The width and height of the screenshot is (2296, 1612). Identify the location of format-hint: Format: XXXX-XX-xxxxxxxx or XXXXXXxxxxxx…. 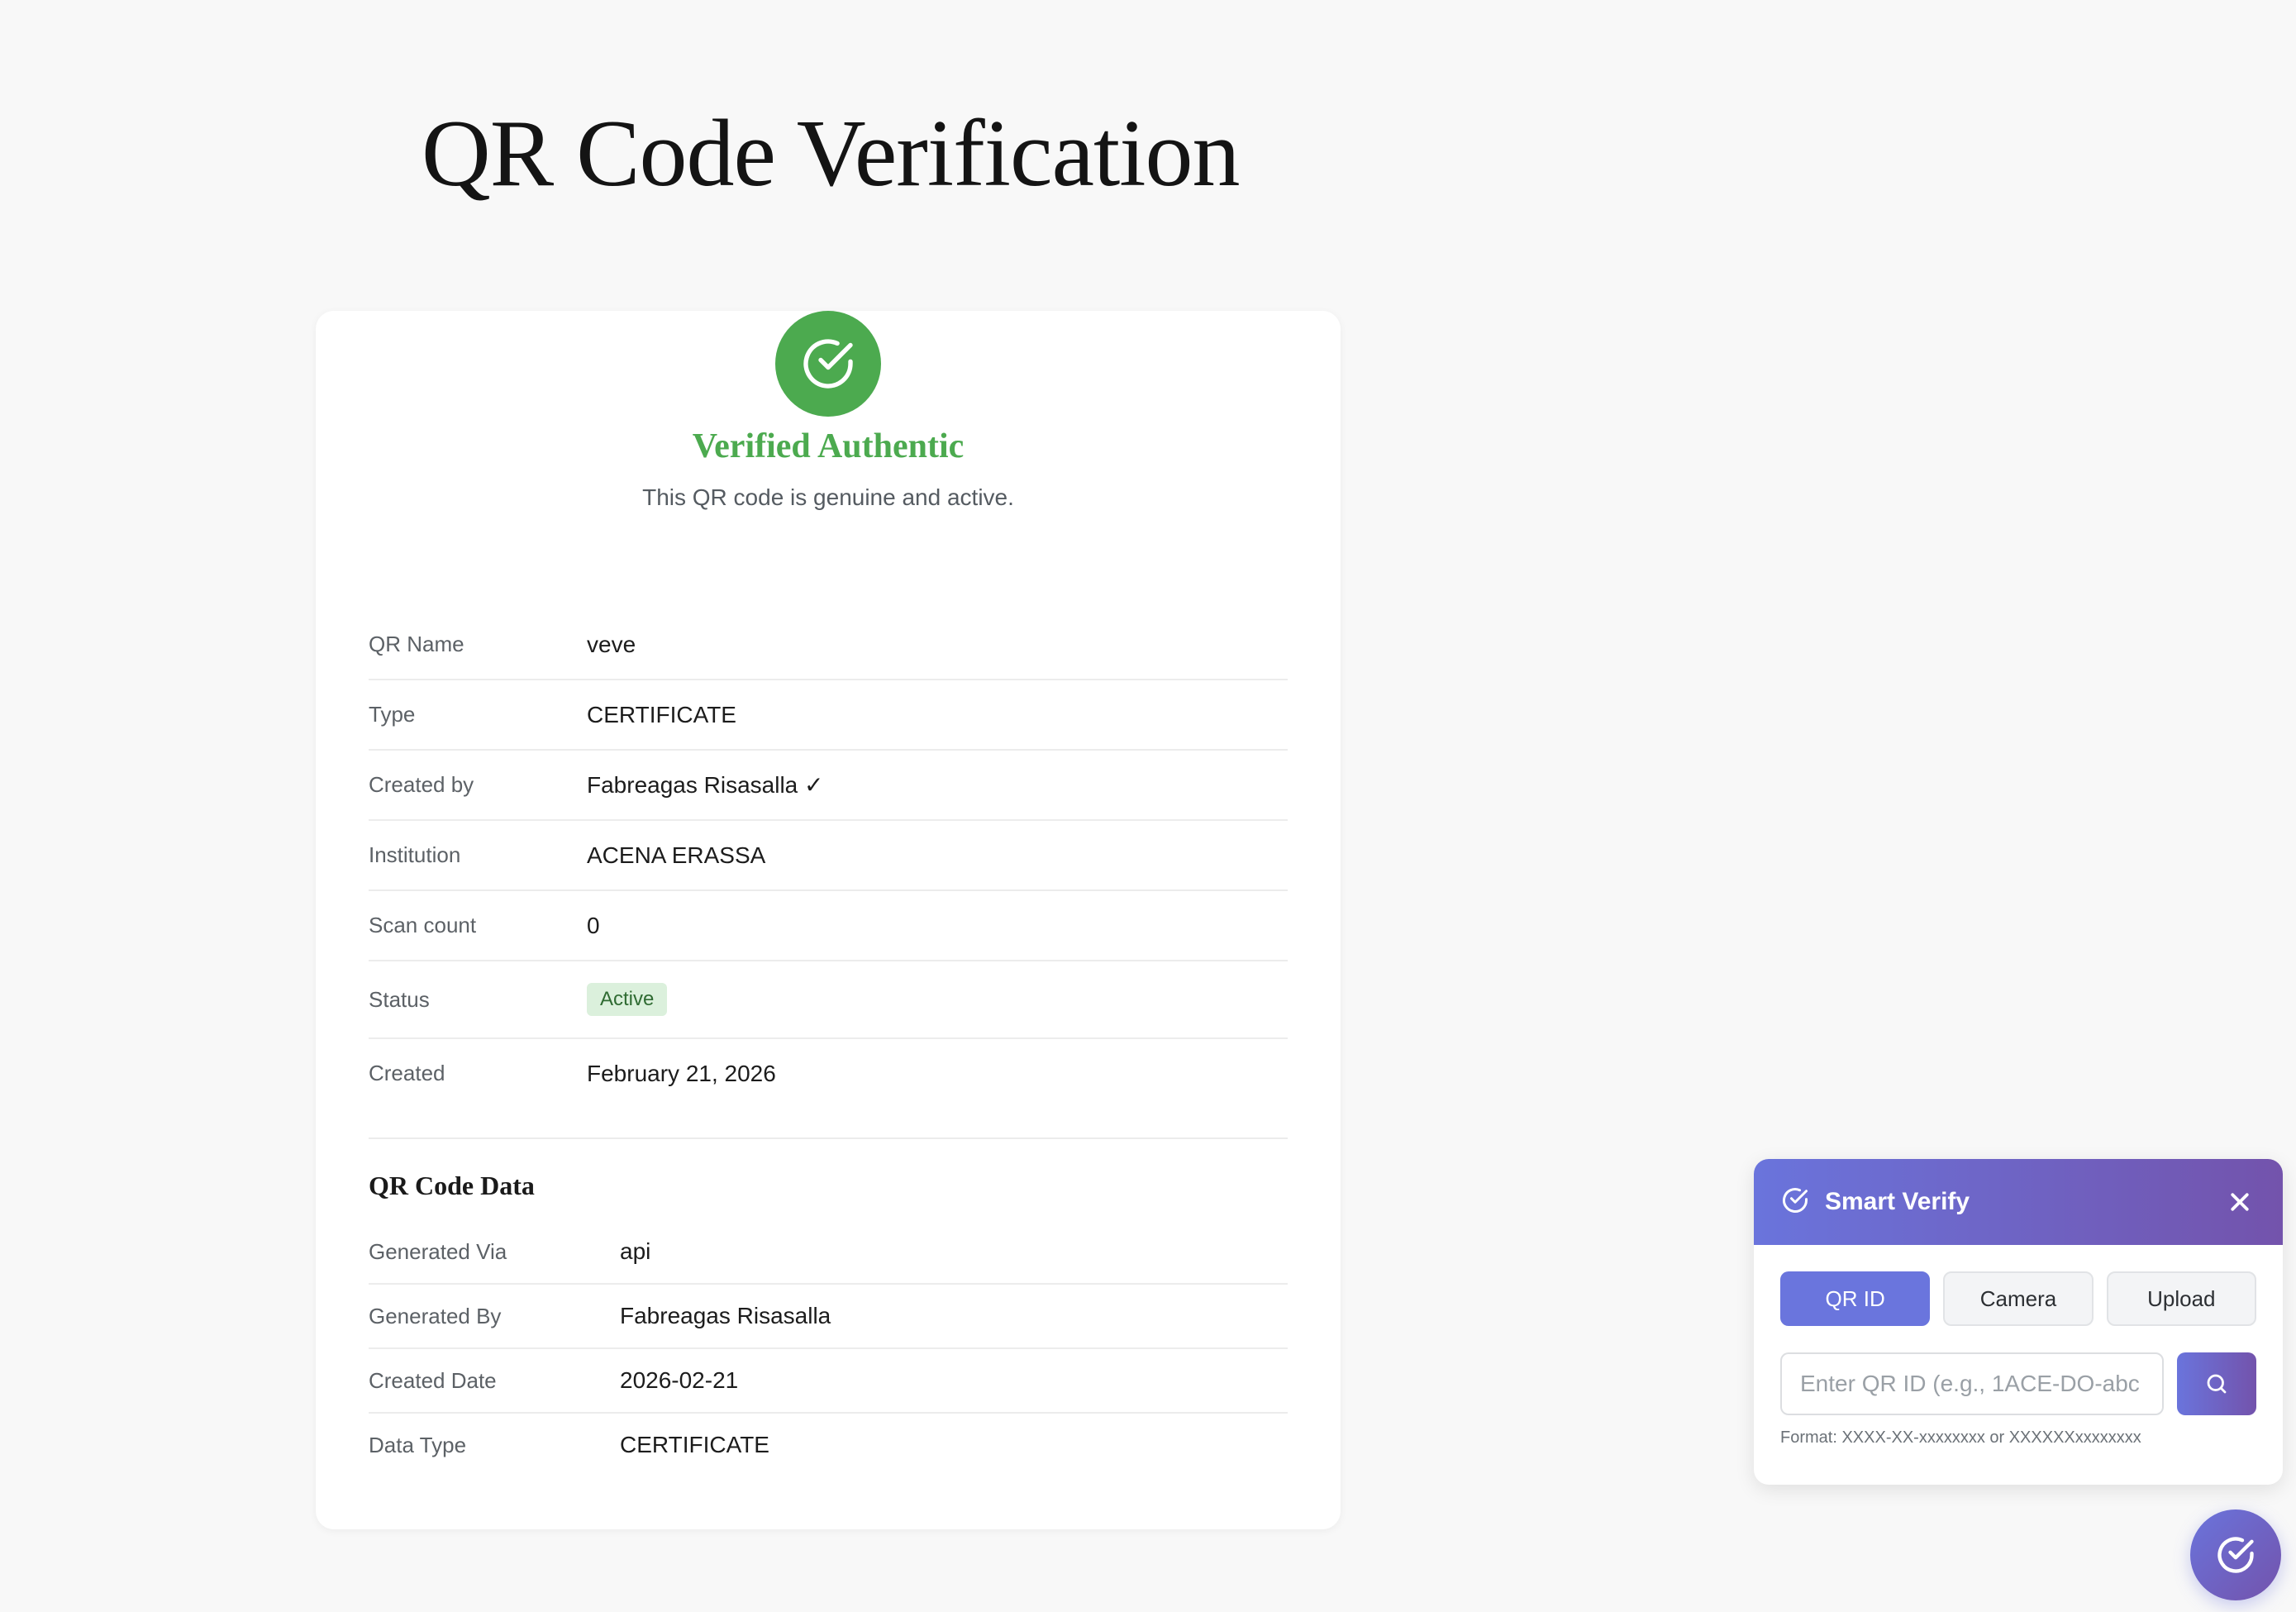
(1961, 1437).